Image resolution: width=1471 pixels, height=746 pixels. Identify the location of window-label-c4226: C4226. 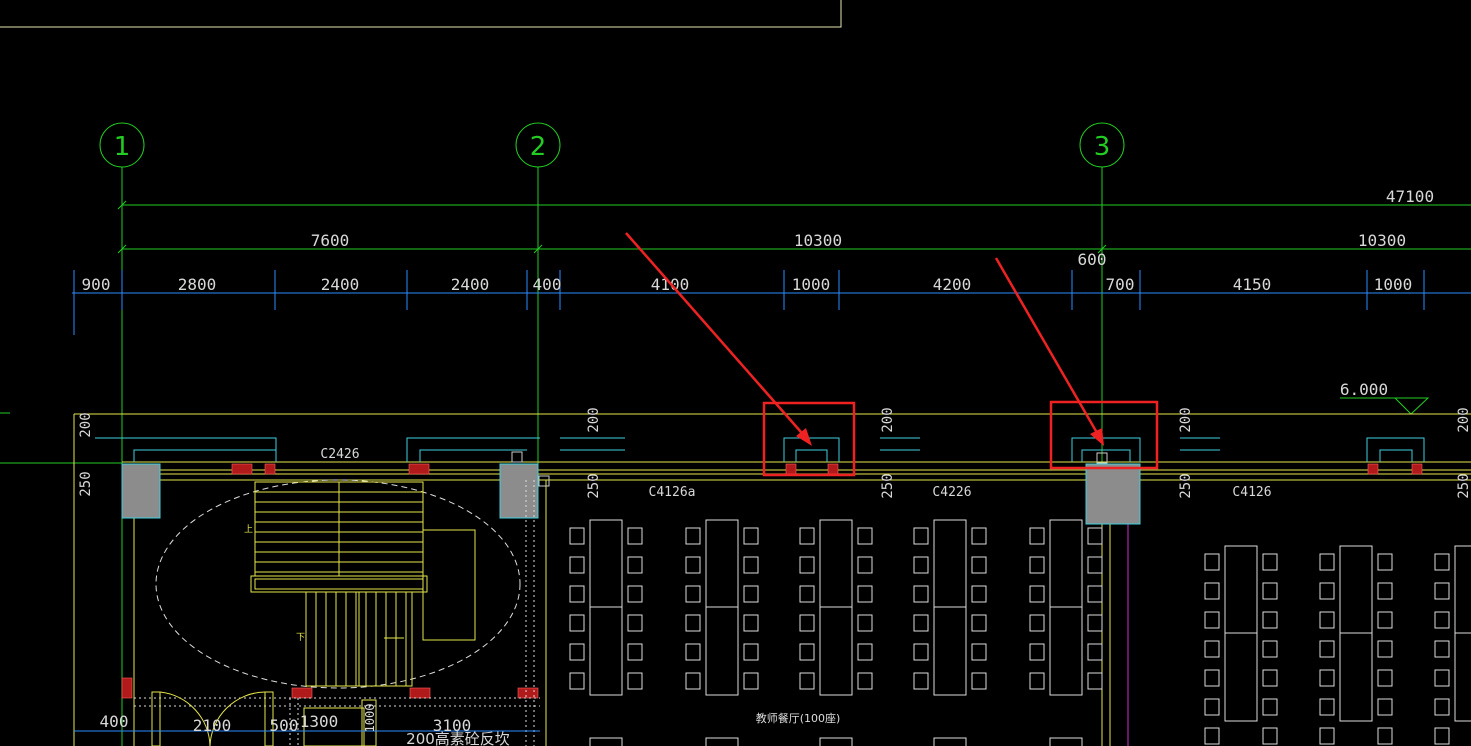
(951, 492).